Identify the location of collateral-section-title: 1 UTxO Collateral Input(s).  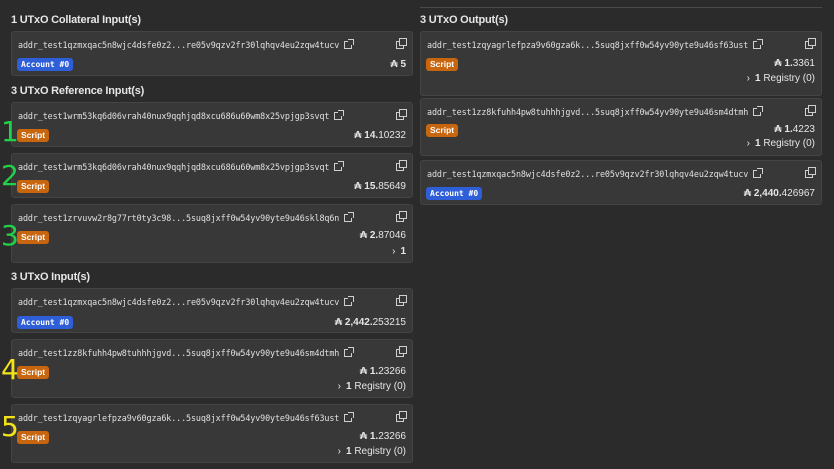
(76, 20).